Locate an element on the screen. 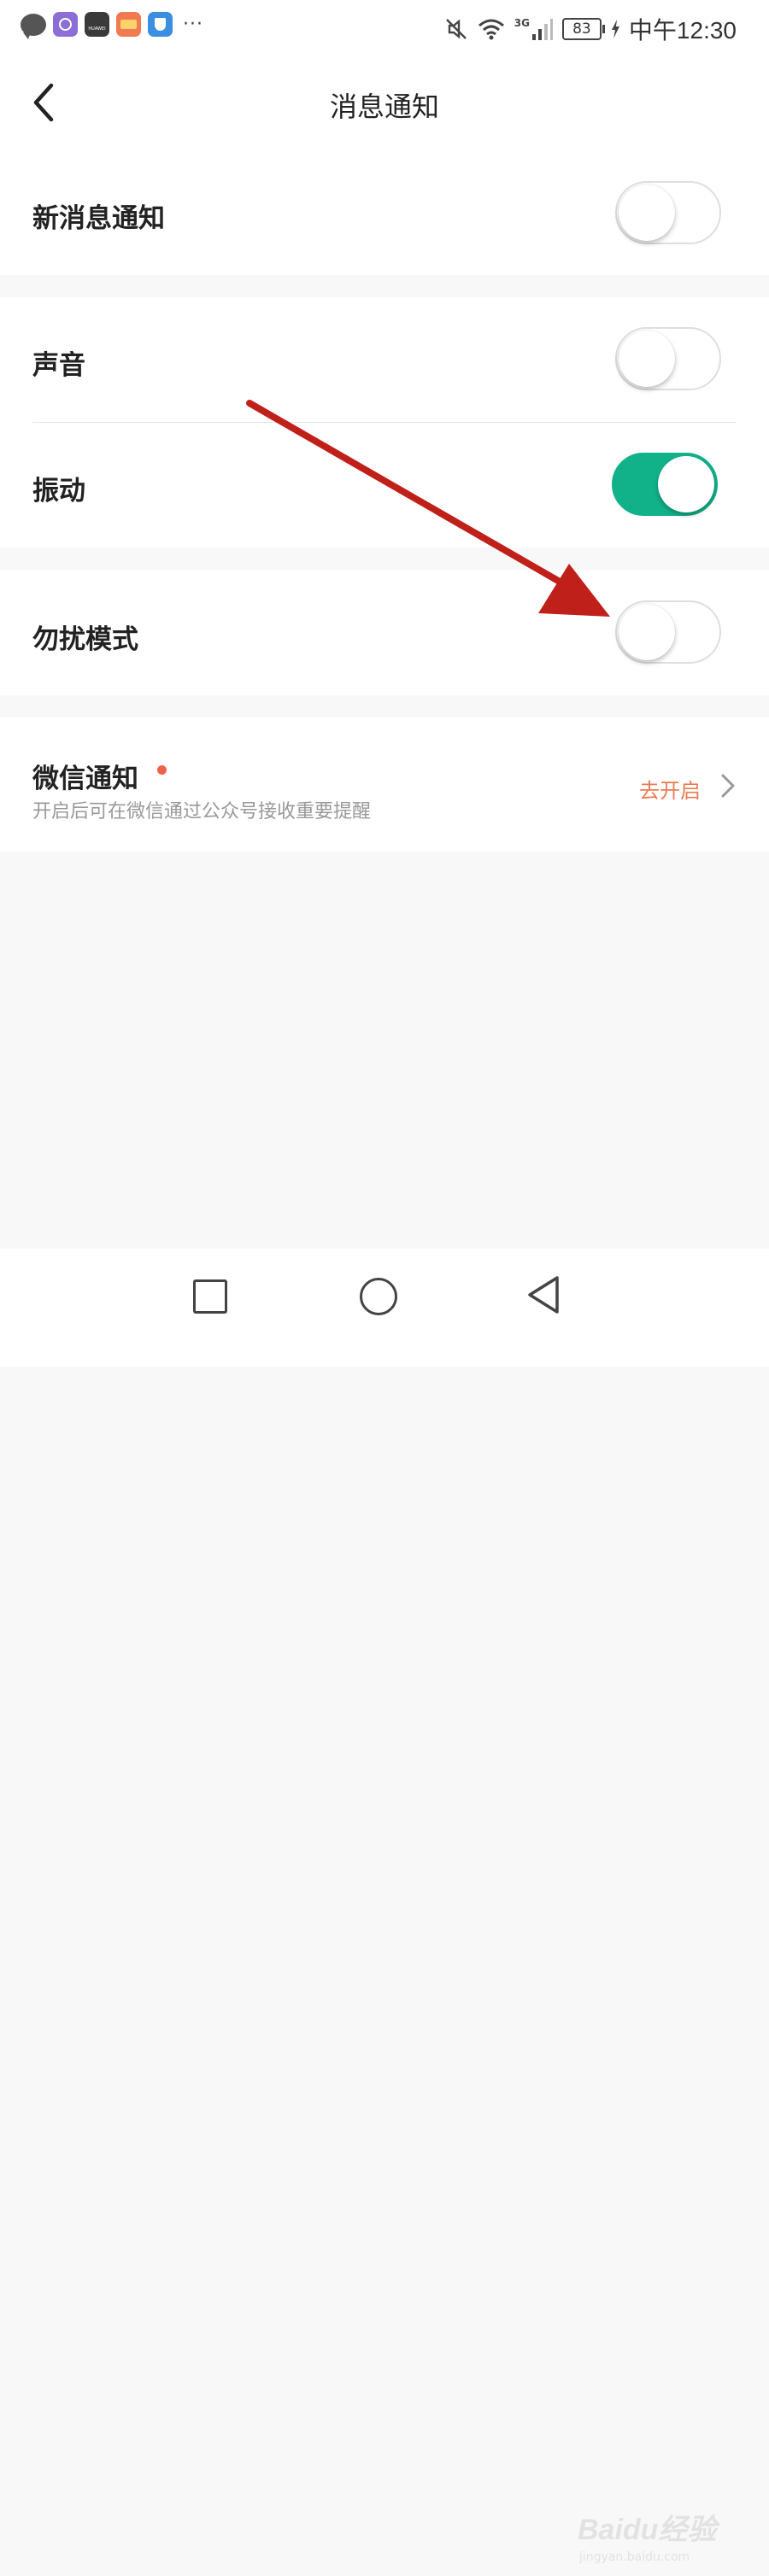 The width and height of the screenshot is (769, 2576). page-title: 消息通知 is located at coordinates (384, 107).